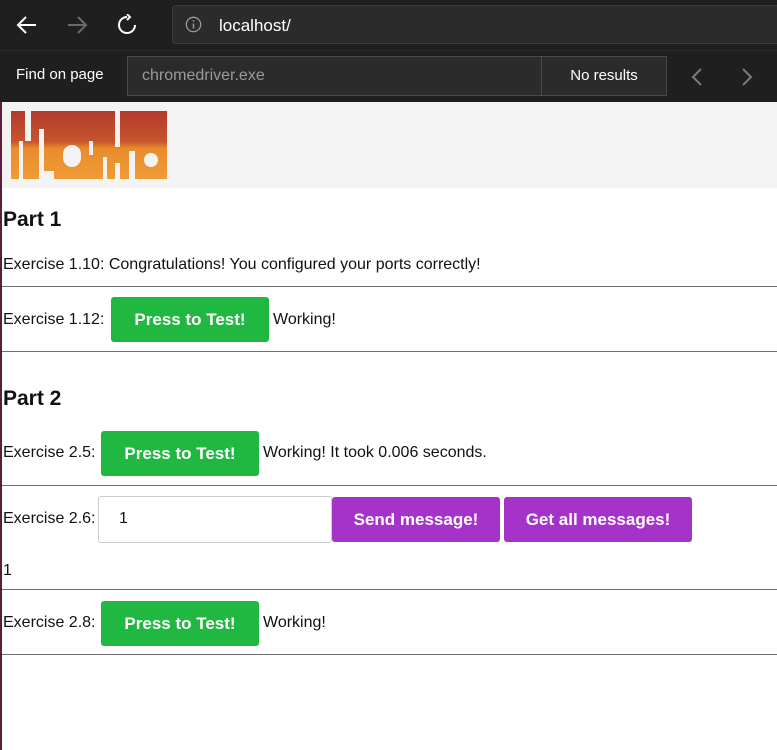 The image size is (777, 750). I want to click on exercise-2-5-label: Exercise 2.5:, so click(49, 452).